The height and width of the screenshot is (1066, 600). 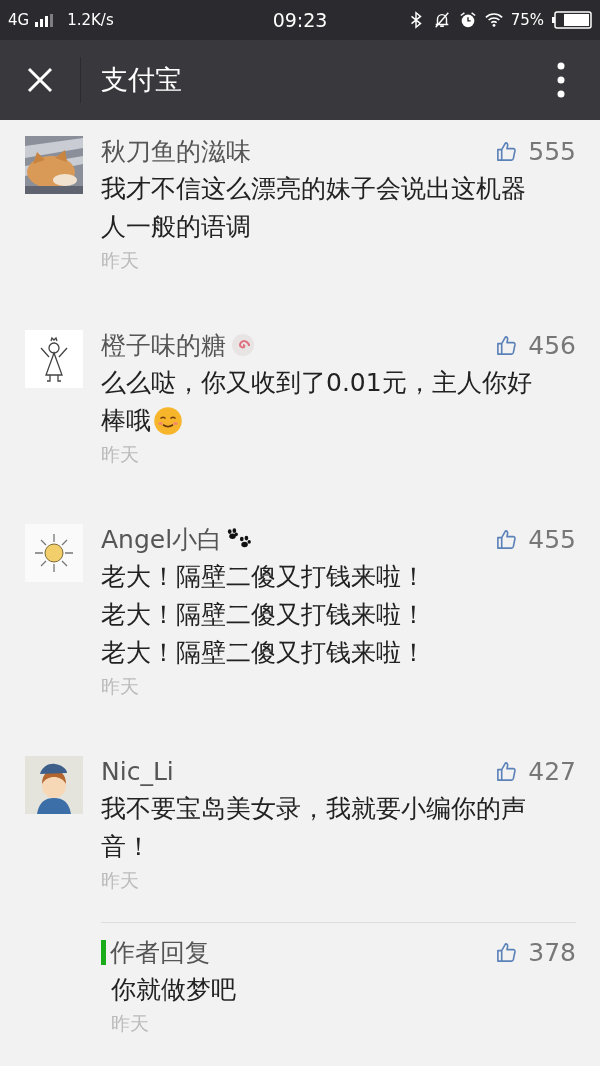 I want to click on comment-text: 人一般的语调, so click(x=176, y=227).